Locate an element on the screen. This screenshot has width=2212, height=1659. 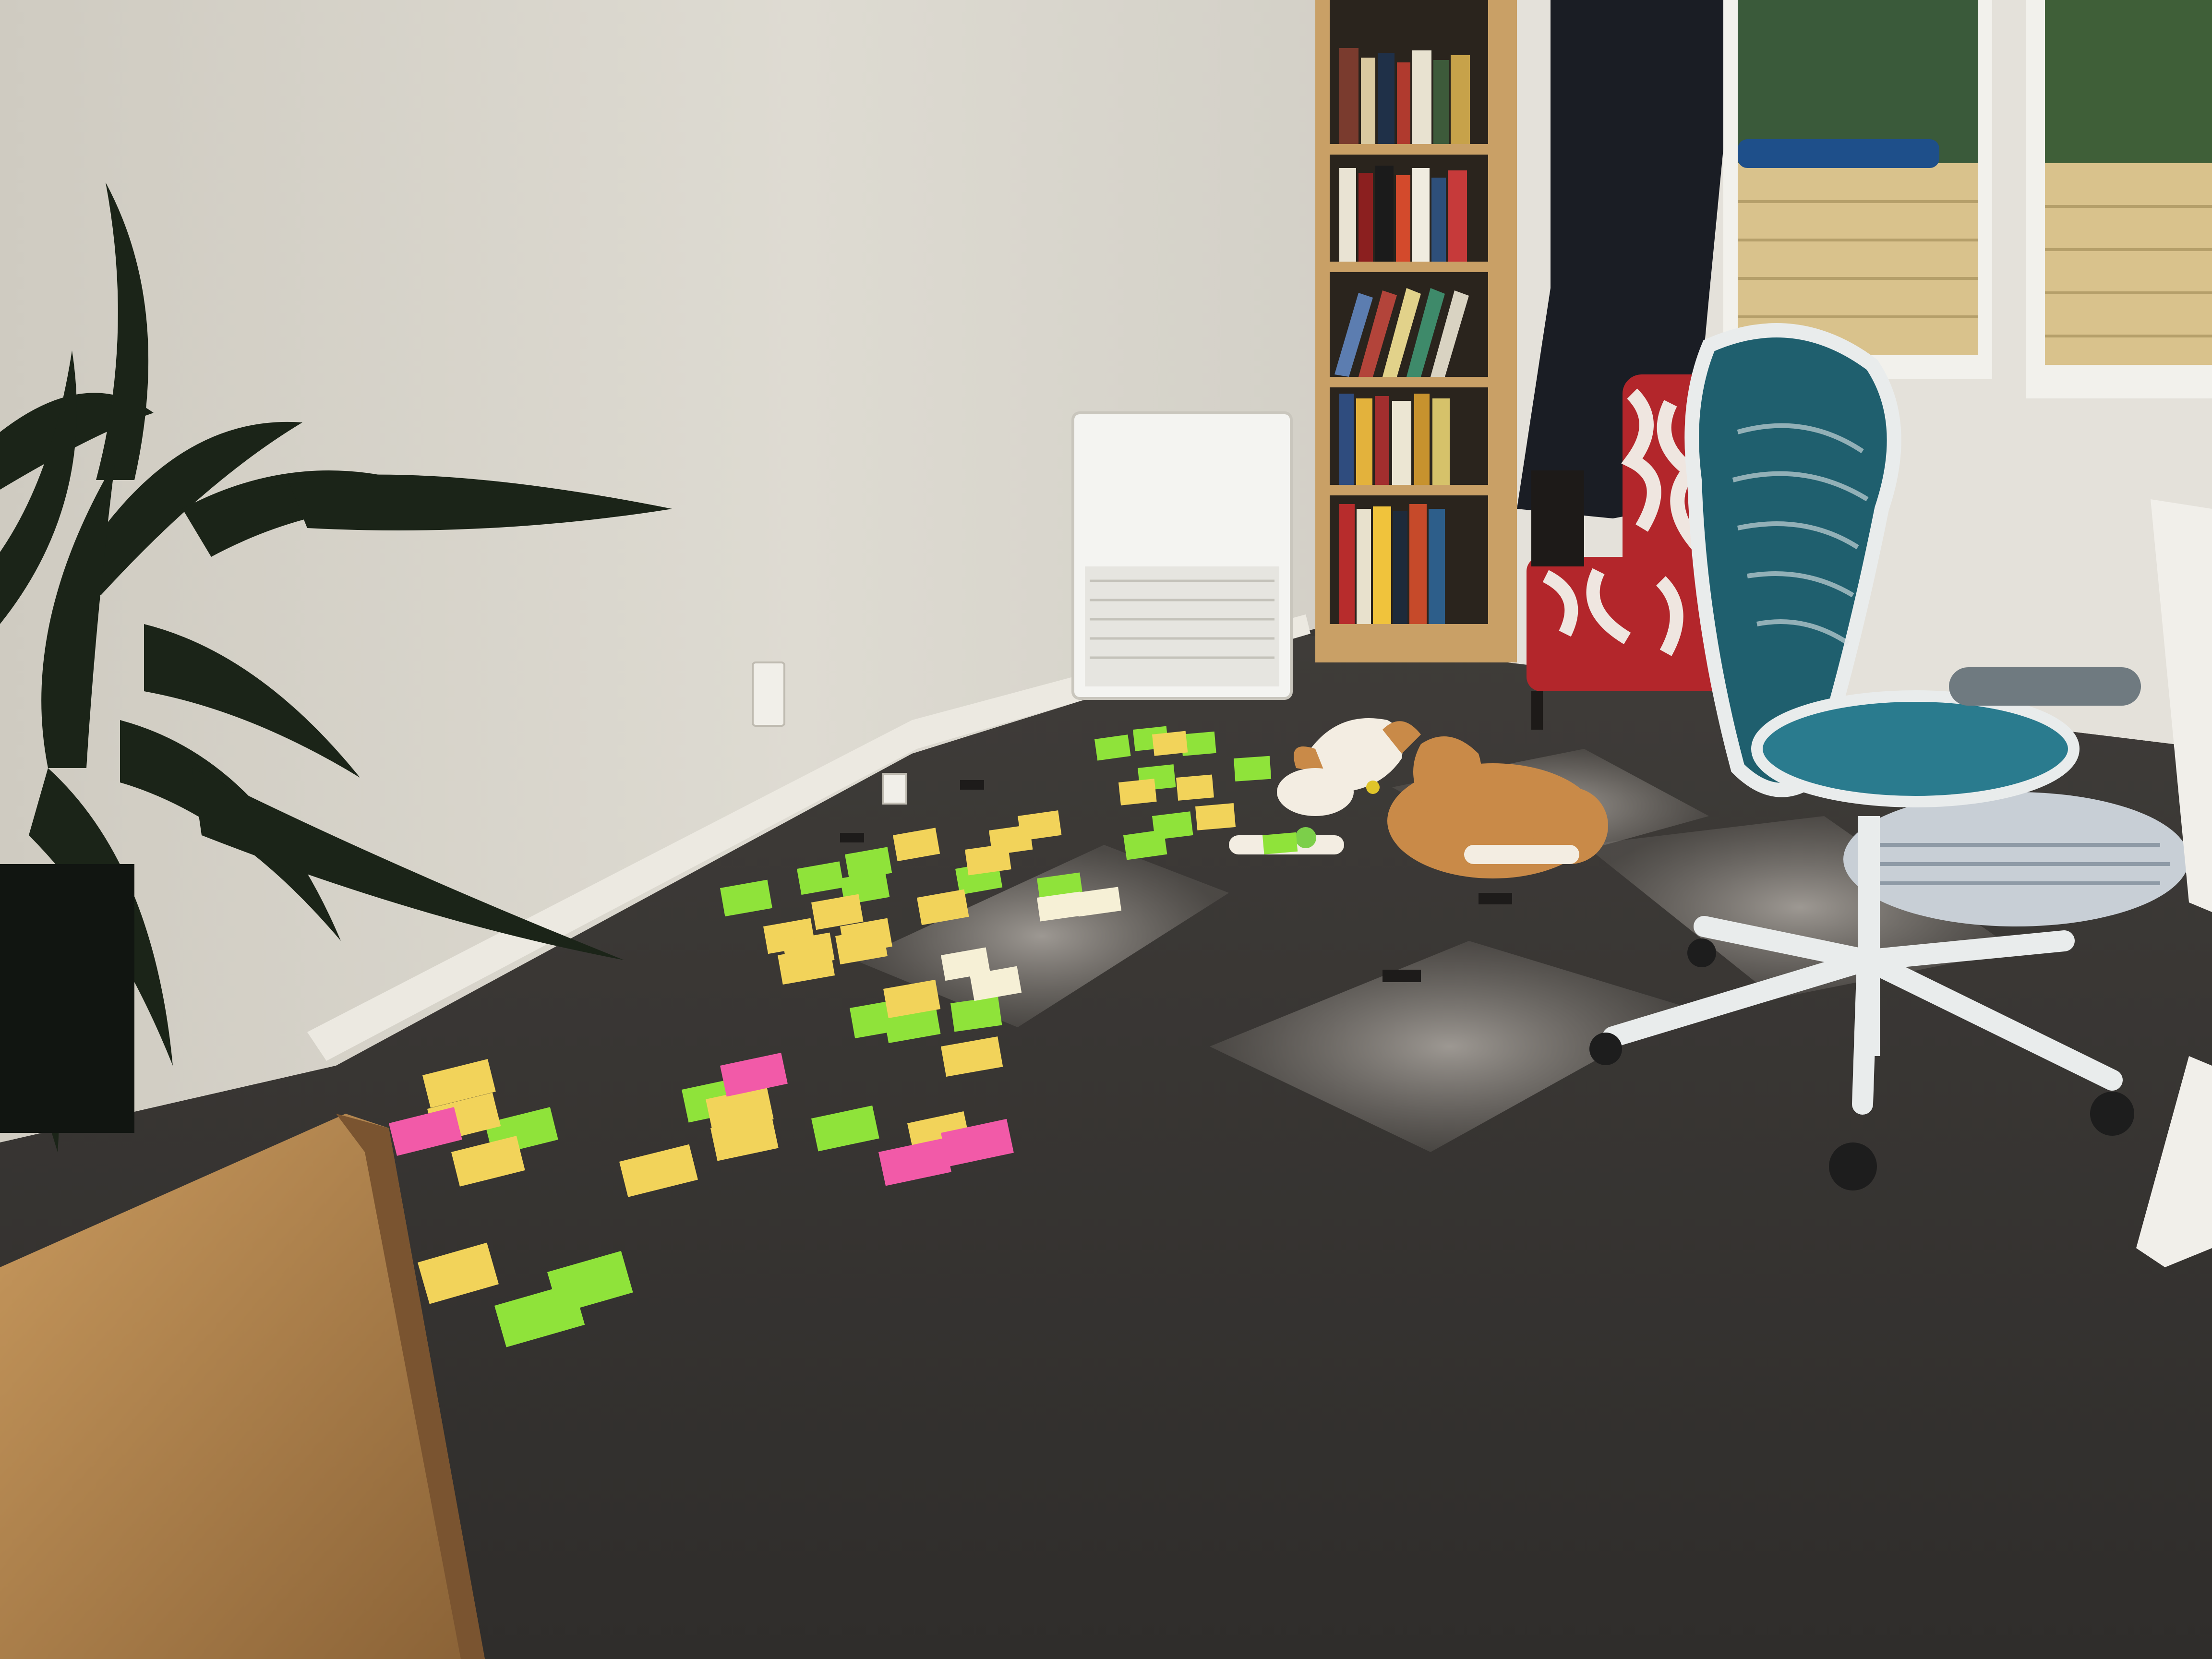
dog-bed is located at coordinates (2016, 859).